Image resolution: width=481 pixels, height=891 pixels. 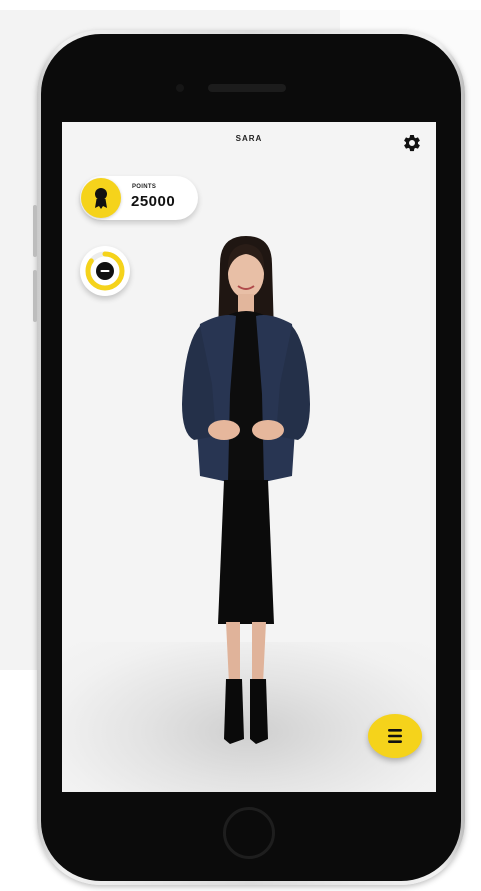 I want to click on points-badge, so click(x=101, y=198).